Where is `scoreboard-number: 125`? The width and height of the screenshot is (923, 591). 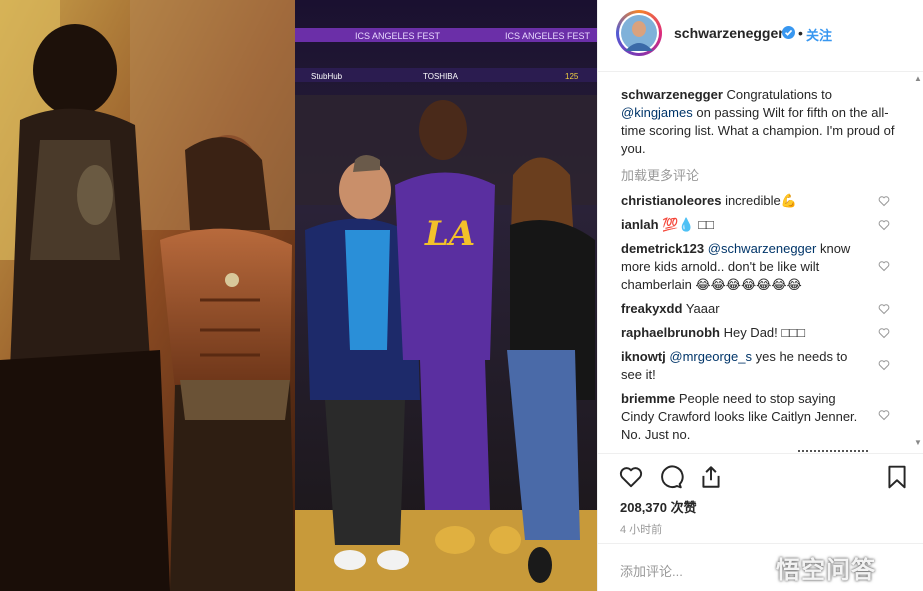
scoreboard-number: 125 is located at coordinates (572, 76).